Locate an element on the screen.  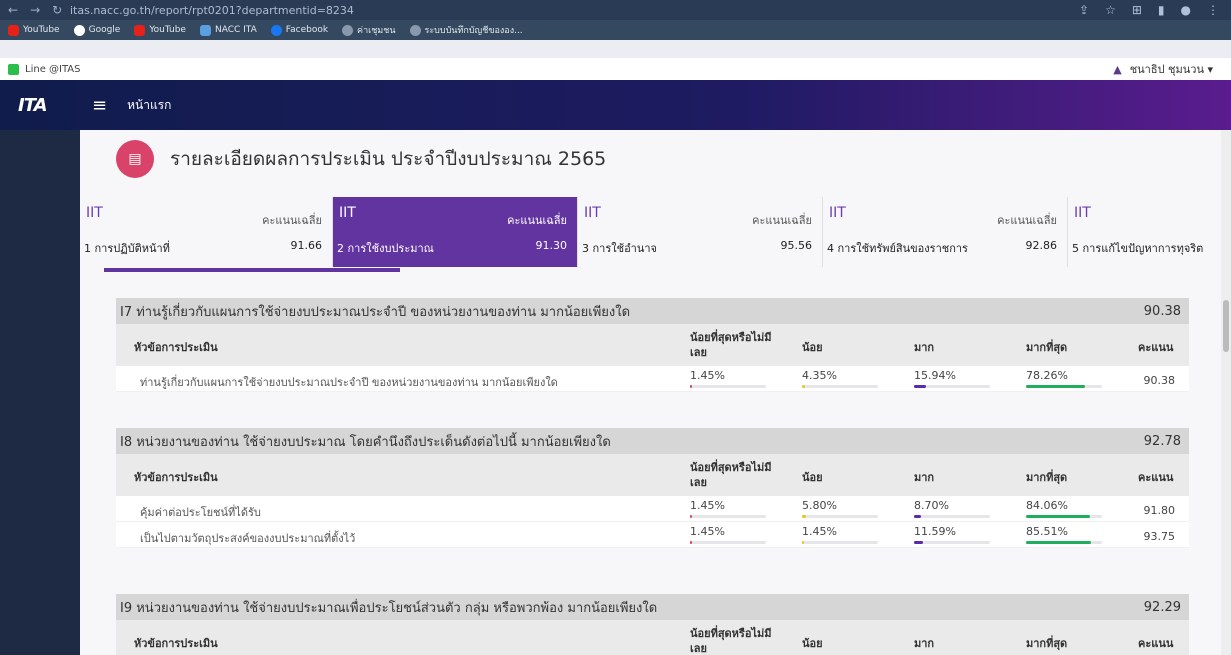
line-itas-link: Line @ITAS is located at coordinates (44, 69).